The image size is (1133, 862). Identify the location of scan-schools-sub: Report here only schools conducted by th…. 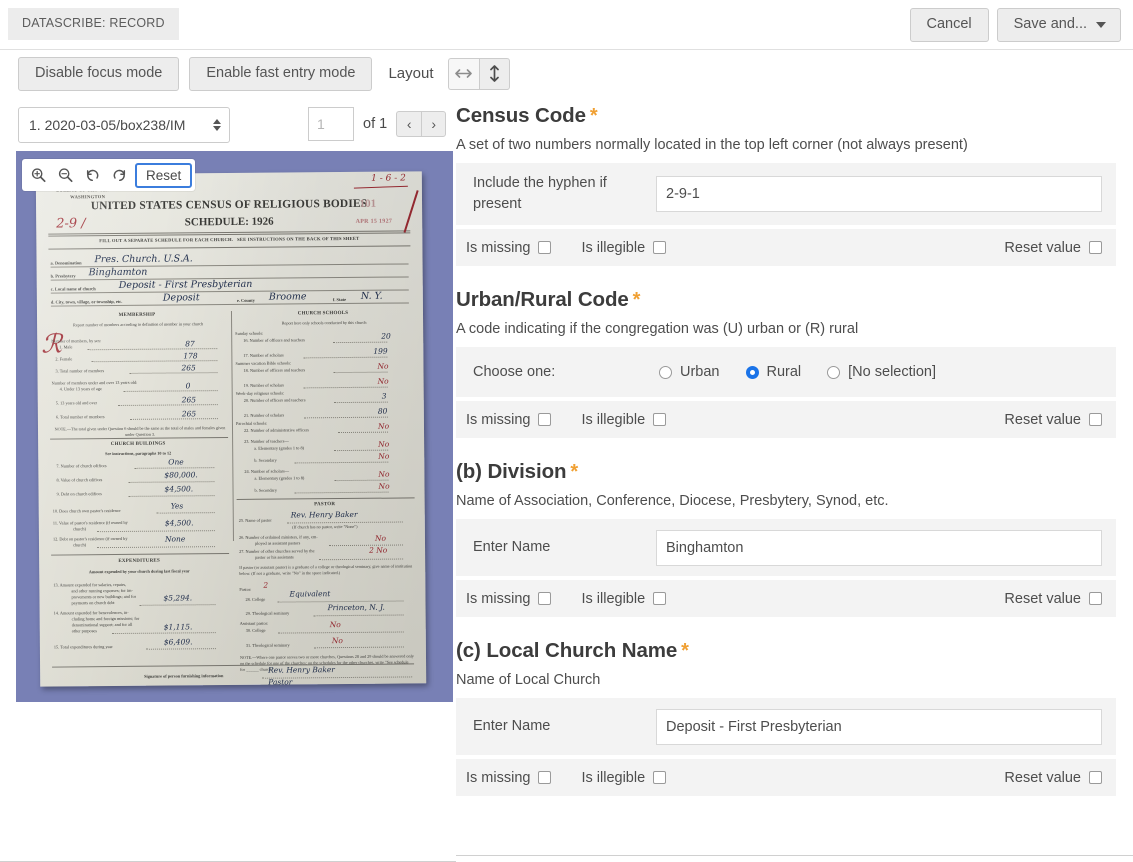
(324, 322).